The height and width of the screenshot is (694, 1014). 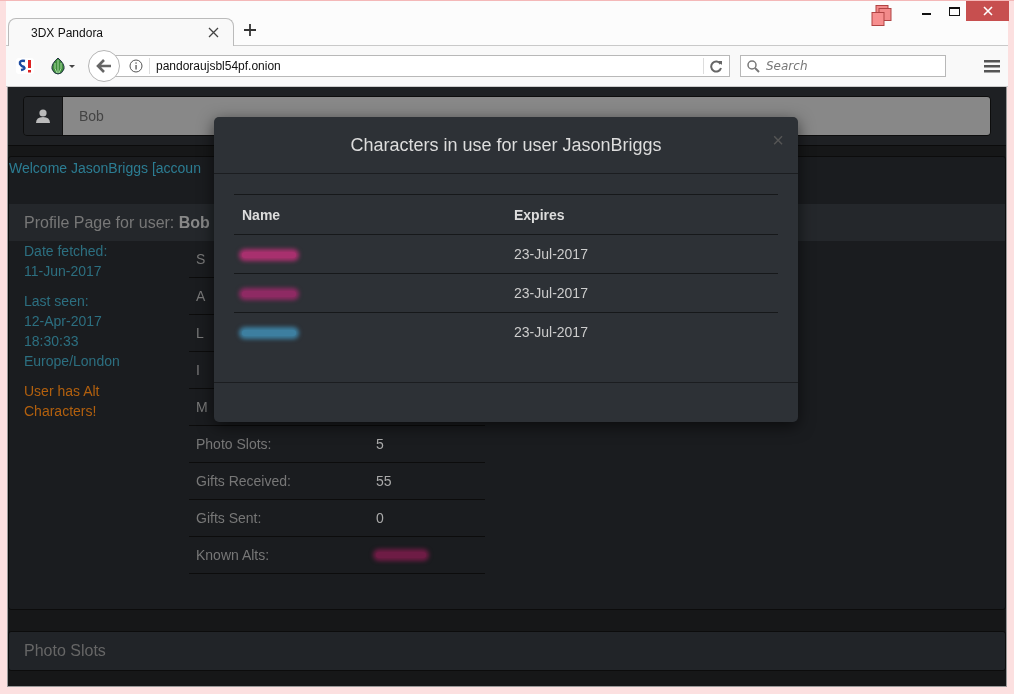 What do you see at coordinates (198, 370) in the screenshot?
I see `stat-label: I` at bounding box center [198, 370].